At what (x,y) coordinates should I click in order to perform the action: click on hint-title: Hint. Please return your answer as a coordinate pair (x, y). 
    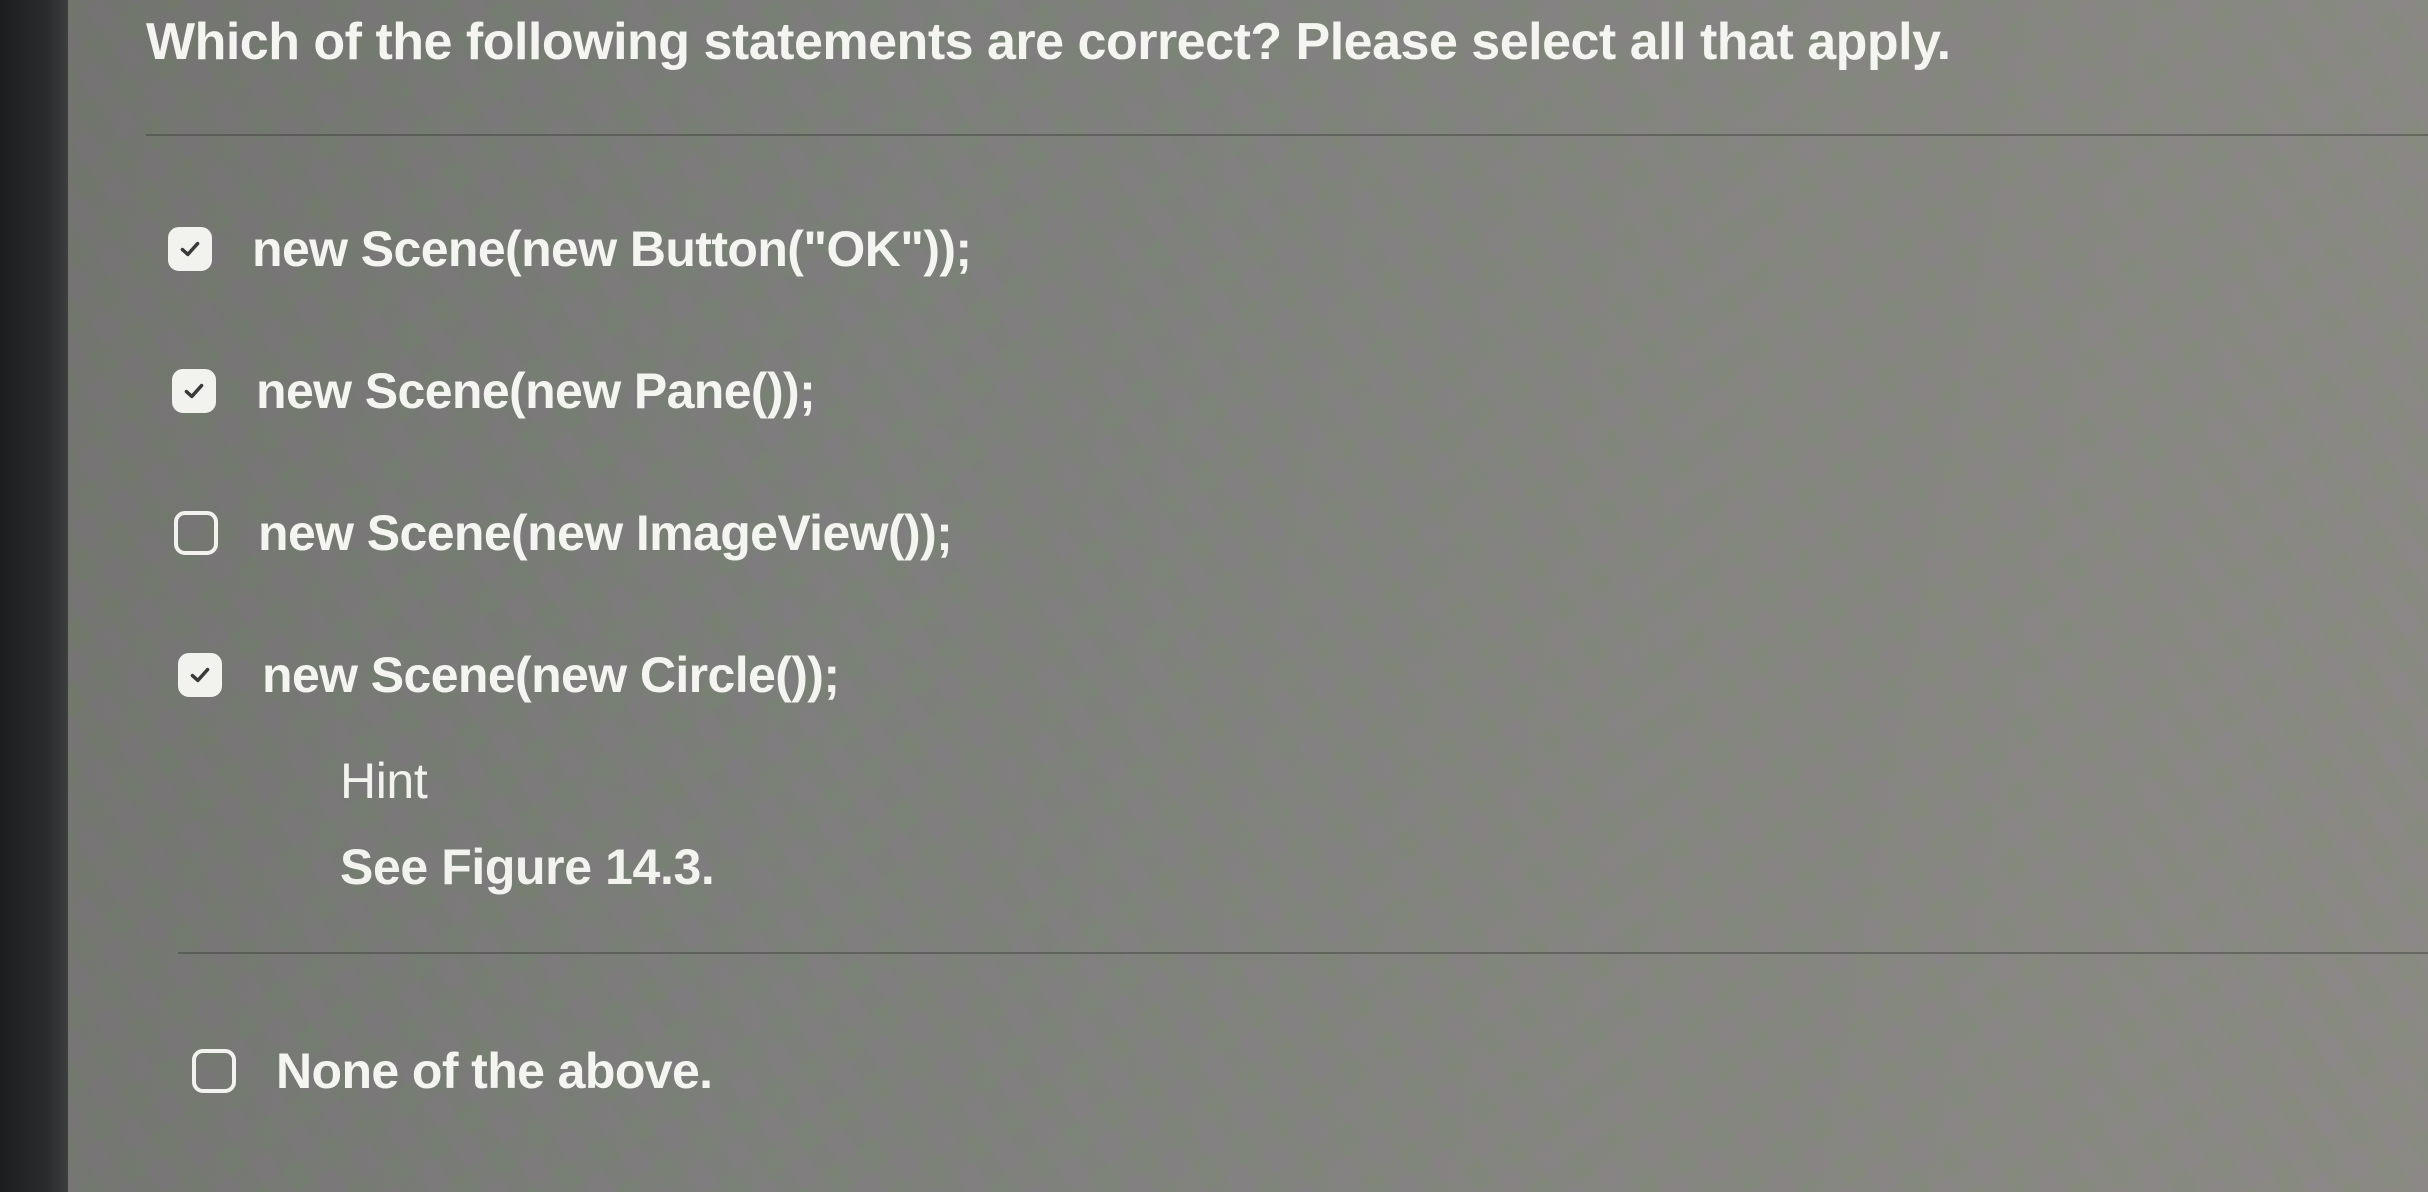
    Looking at the image, I should click on (384, 781).